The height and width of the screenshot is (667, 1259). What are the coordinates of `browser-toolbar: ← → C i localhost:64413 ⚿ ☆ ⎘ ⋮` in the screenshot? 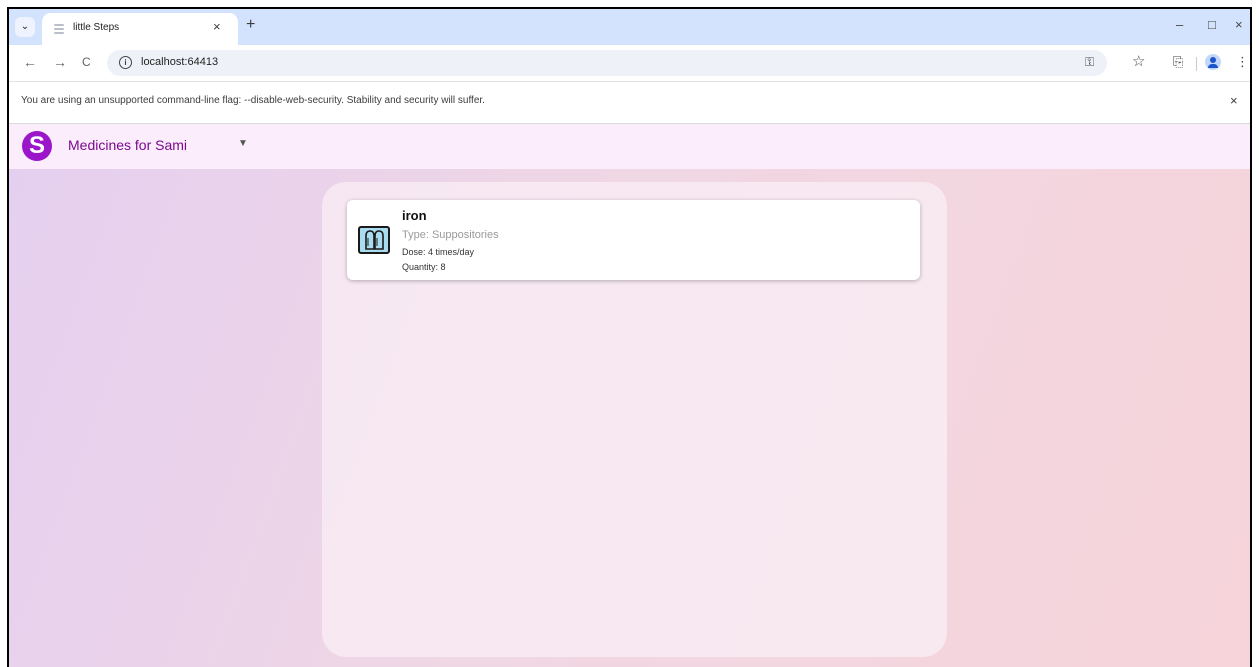 It's located at (629, 63).